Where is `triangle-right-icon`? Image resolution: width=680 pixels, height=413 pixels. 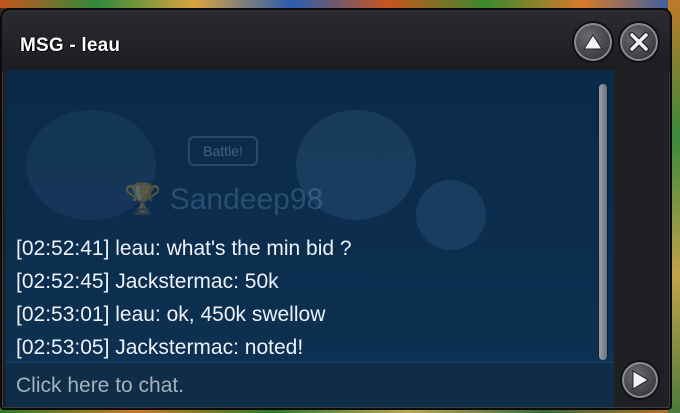 triangle-right-icon is located at coordinates (640, 380).